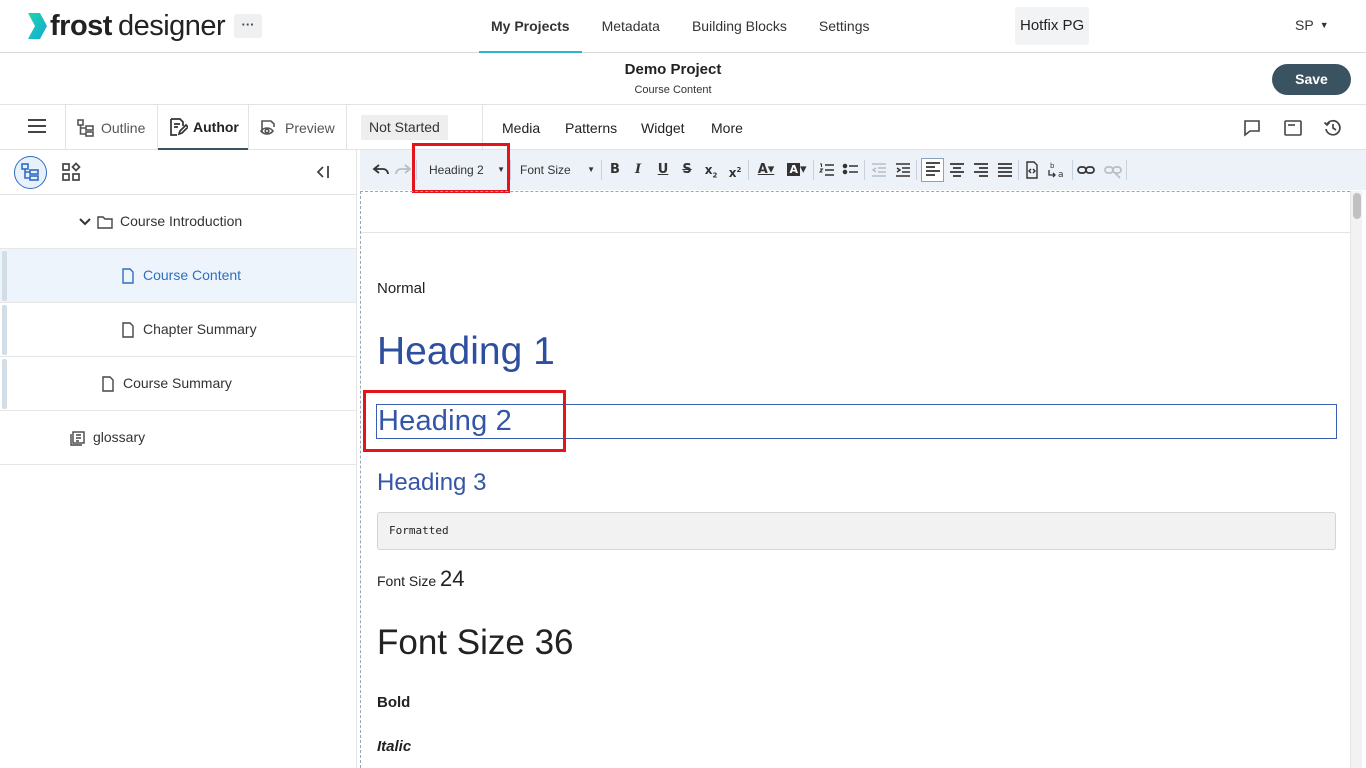 Image resolution: width=1366 pixels, height=768 pixels. Describe the element at coordinates (711, 170) in the screenshot. I see `subscript-icon: x2` at that location.